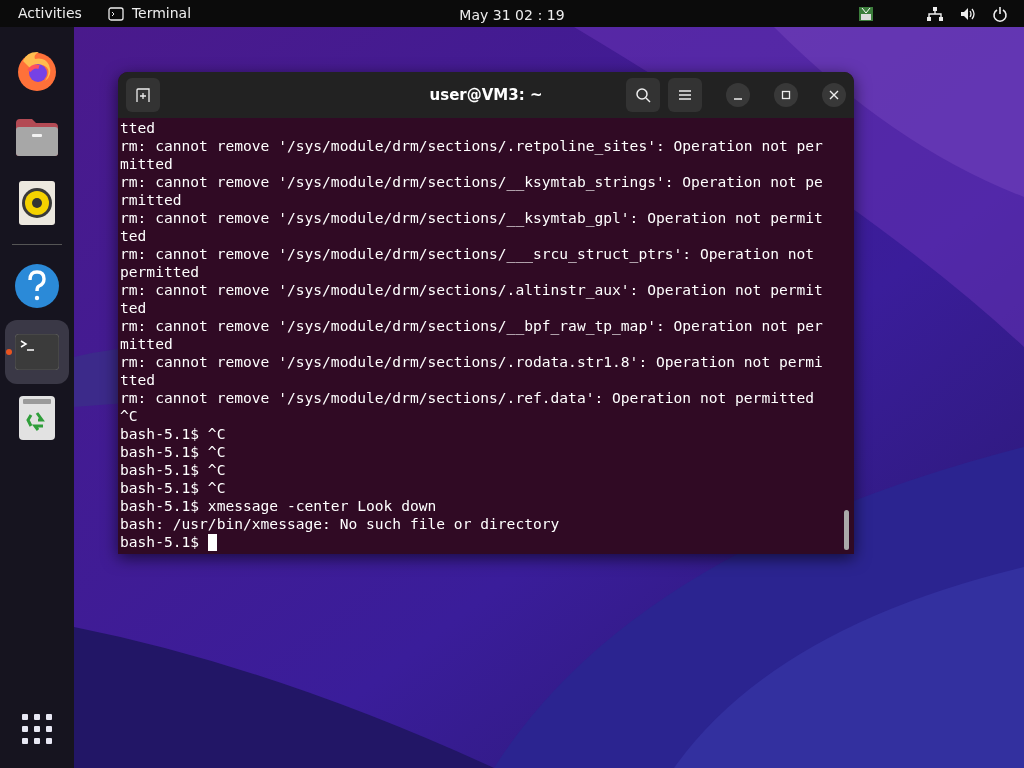 This screenshot has width=1024, height=768. What do you see at coordinates (512, 15) in the screenshot?
I see `clock: May 31 02：19` at bounding box center [512, 15].